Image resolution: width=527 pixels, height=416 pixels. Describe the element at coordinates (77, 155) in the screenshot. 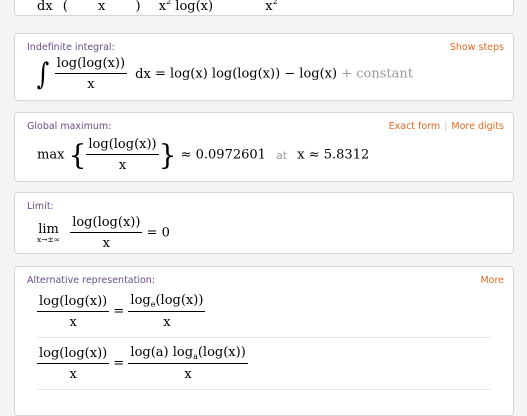

I see `left-brace-icon: {` at that location.